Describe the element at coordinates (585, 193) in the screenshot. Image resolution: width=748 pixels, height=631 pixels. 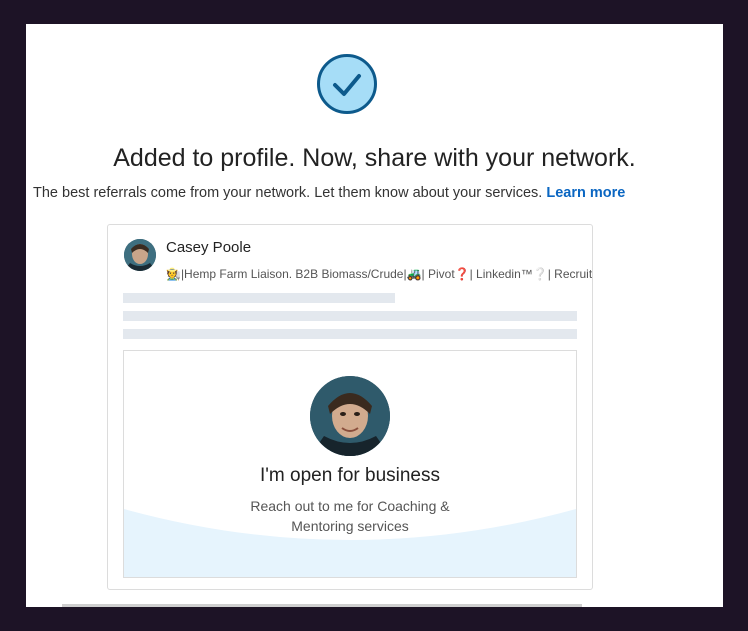
I see `learn-more-link: Learn more` at that location.